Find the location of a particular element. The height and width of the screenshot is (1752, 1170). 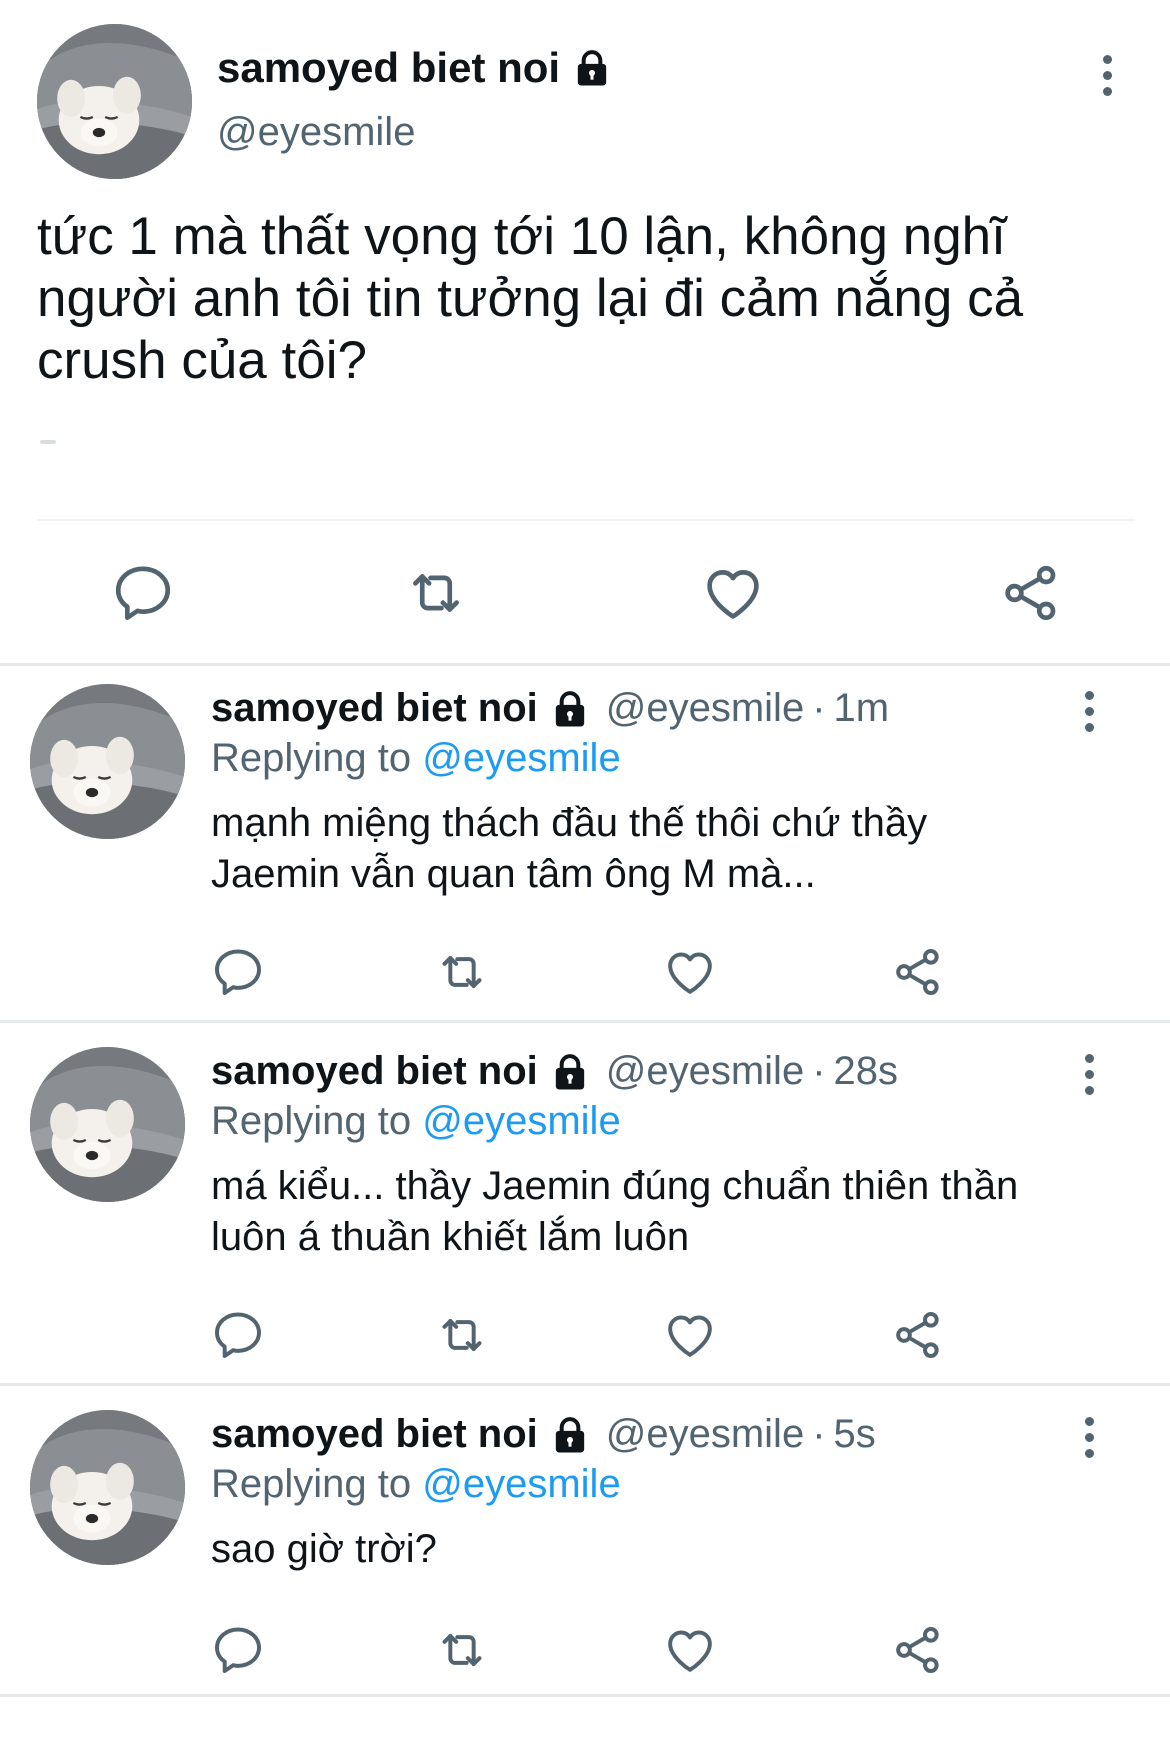

timestamp: 5s is located at coordinates (855, 1434).